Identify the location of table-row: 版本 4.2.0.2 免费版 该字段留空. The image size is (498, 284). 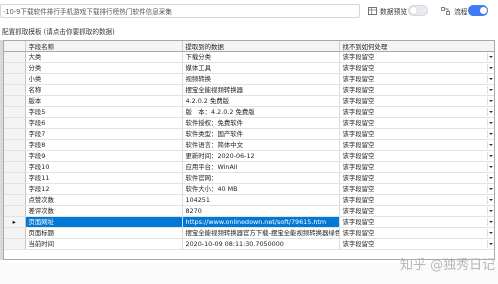
(249, 101).